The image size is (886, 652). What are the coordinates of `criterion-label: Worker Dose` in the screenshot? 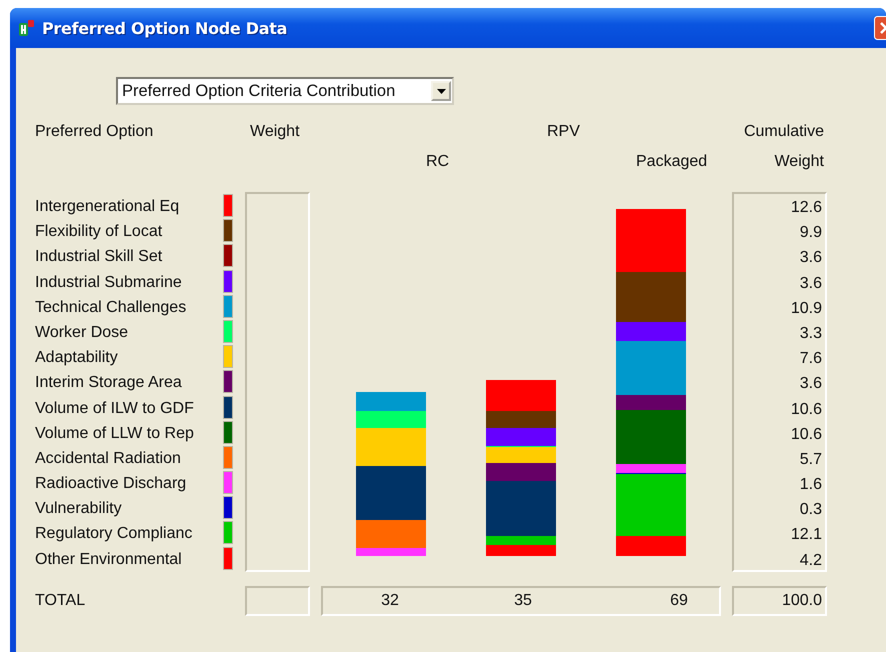 It's located at (82, 332).